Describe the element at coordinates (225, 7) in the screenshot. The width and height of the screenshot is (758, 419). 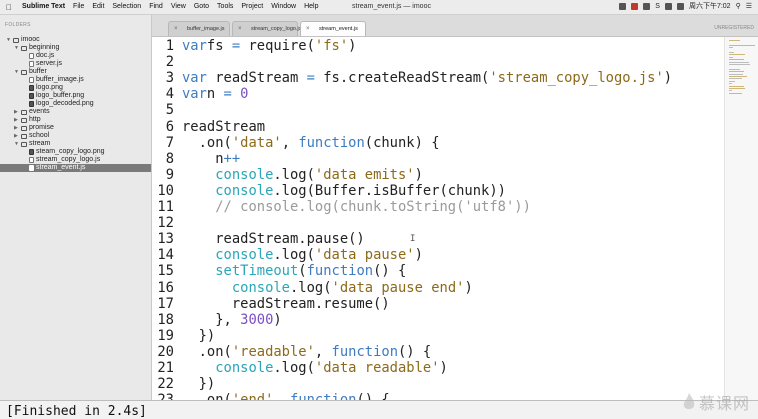
I see `menu-tools: Tools` at that location.